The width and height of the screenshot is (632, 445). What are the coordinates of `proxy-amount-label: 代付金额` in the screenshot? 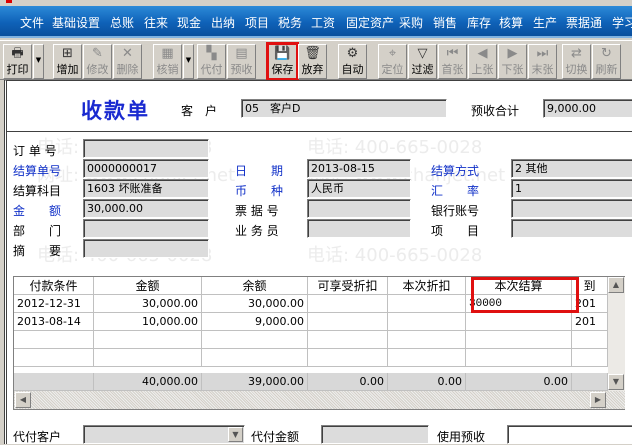 It's located at (275, 437).